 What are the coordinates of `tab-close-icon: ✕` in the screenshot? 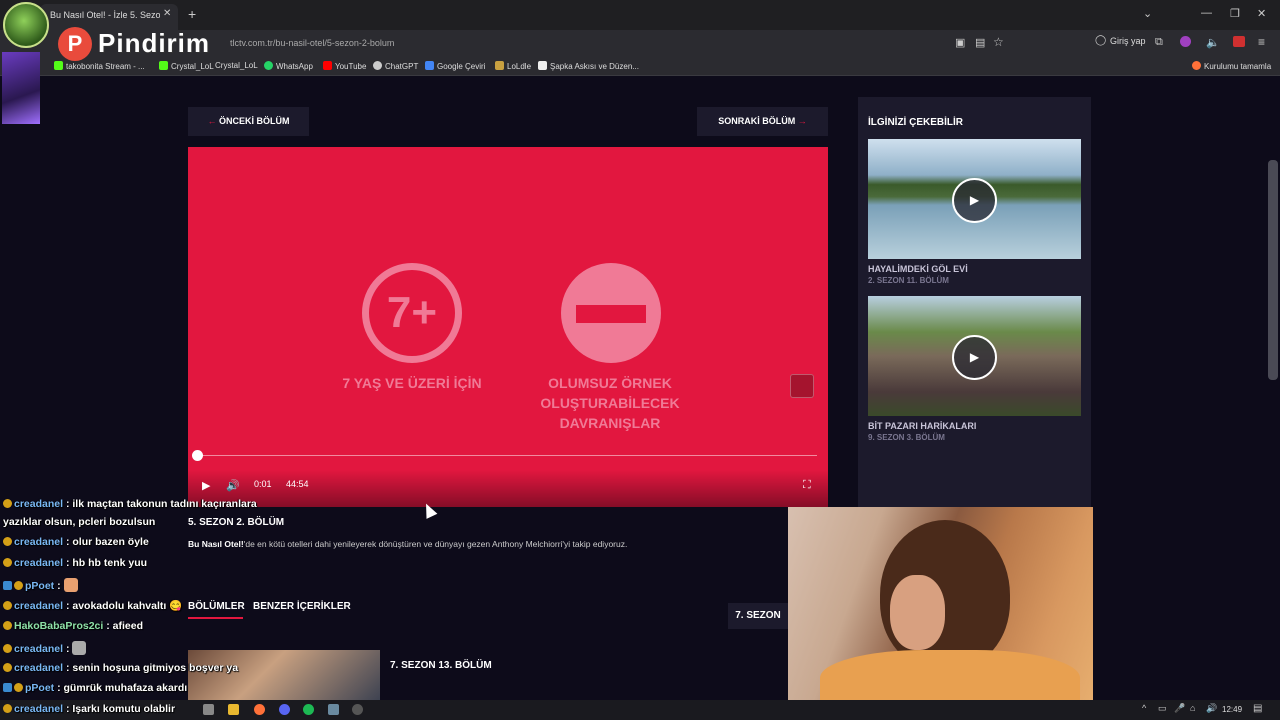 It's located at (167, 13).